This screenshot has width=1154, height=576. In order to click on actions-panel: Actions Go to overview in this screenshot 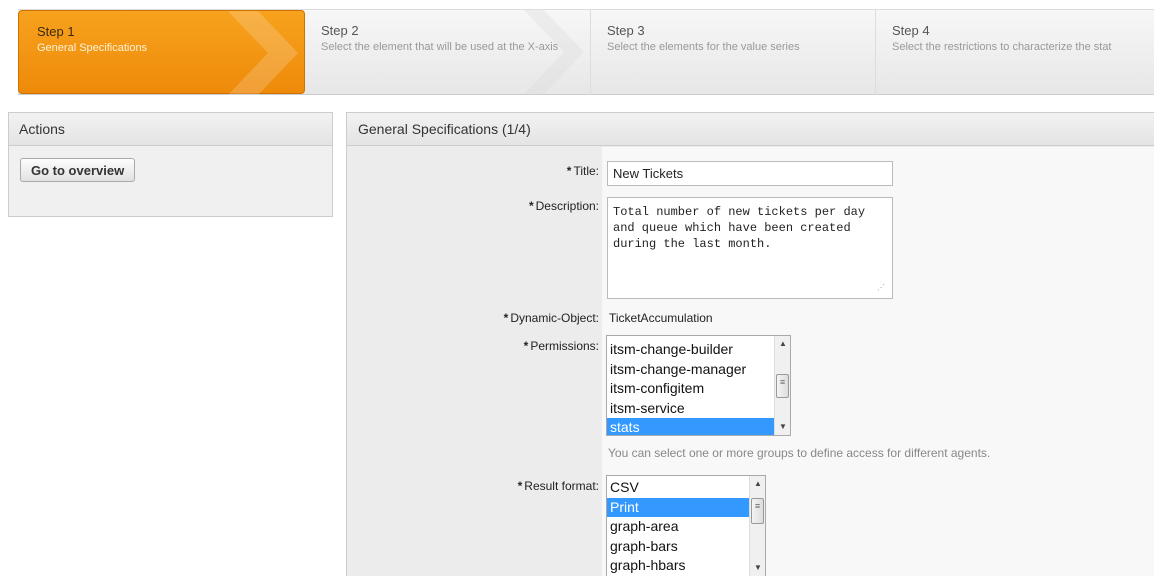, I will do `click(170, 164)`.